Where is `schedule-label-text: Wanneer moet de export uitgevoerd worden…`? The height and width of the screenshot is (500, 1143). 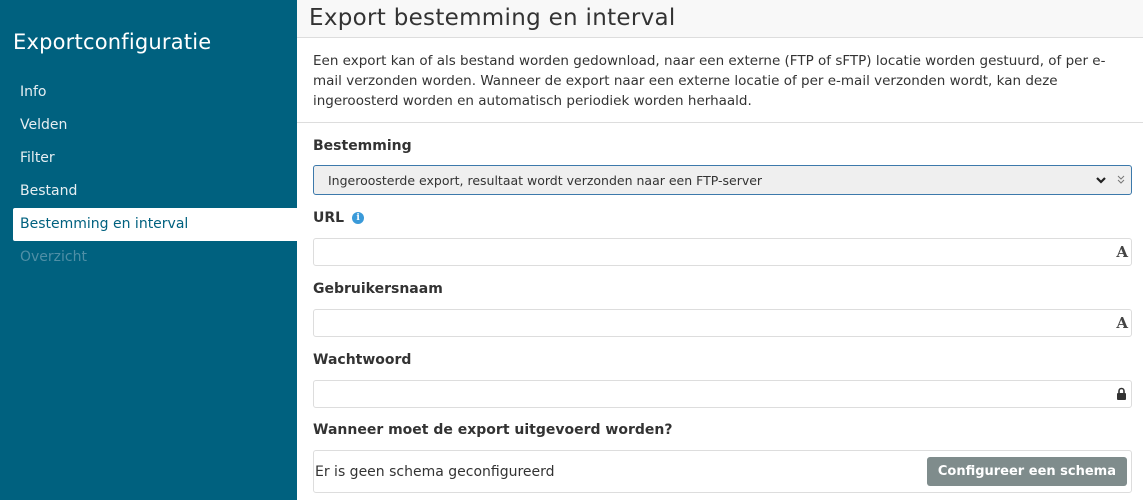
schedule-label-text: Wanneer moet de export uitgevoerd worden… is located at coordinates (493, 430).